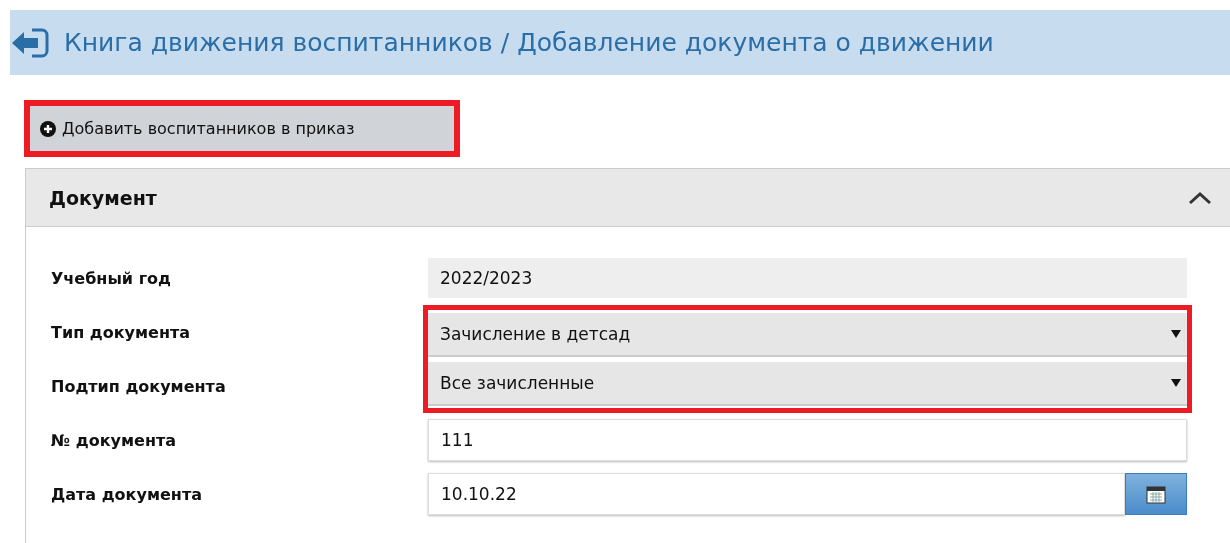 The width and height of the screenshot is (1230, 543). Describe the element at coordinates (242, 128) in the screenshot. I see `add-pupils-button: Добавить воспитанников в приказ` at that location.